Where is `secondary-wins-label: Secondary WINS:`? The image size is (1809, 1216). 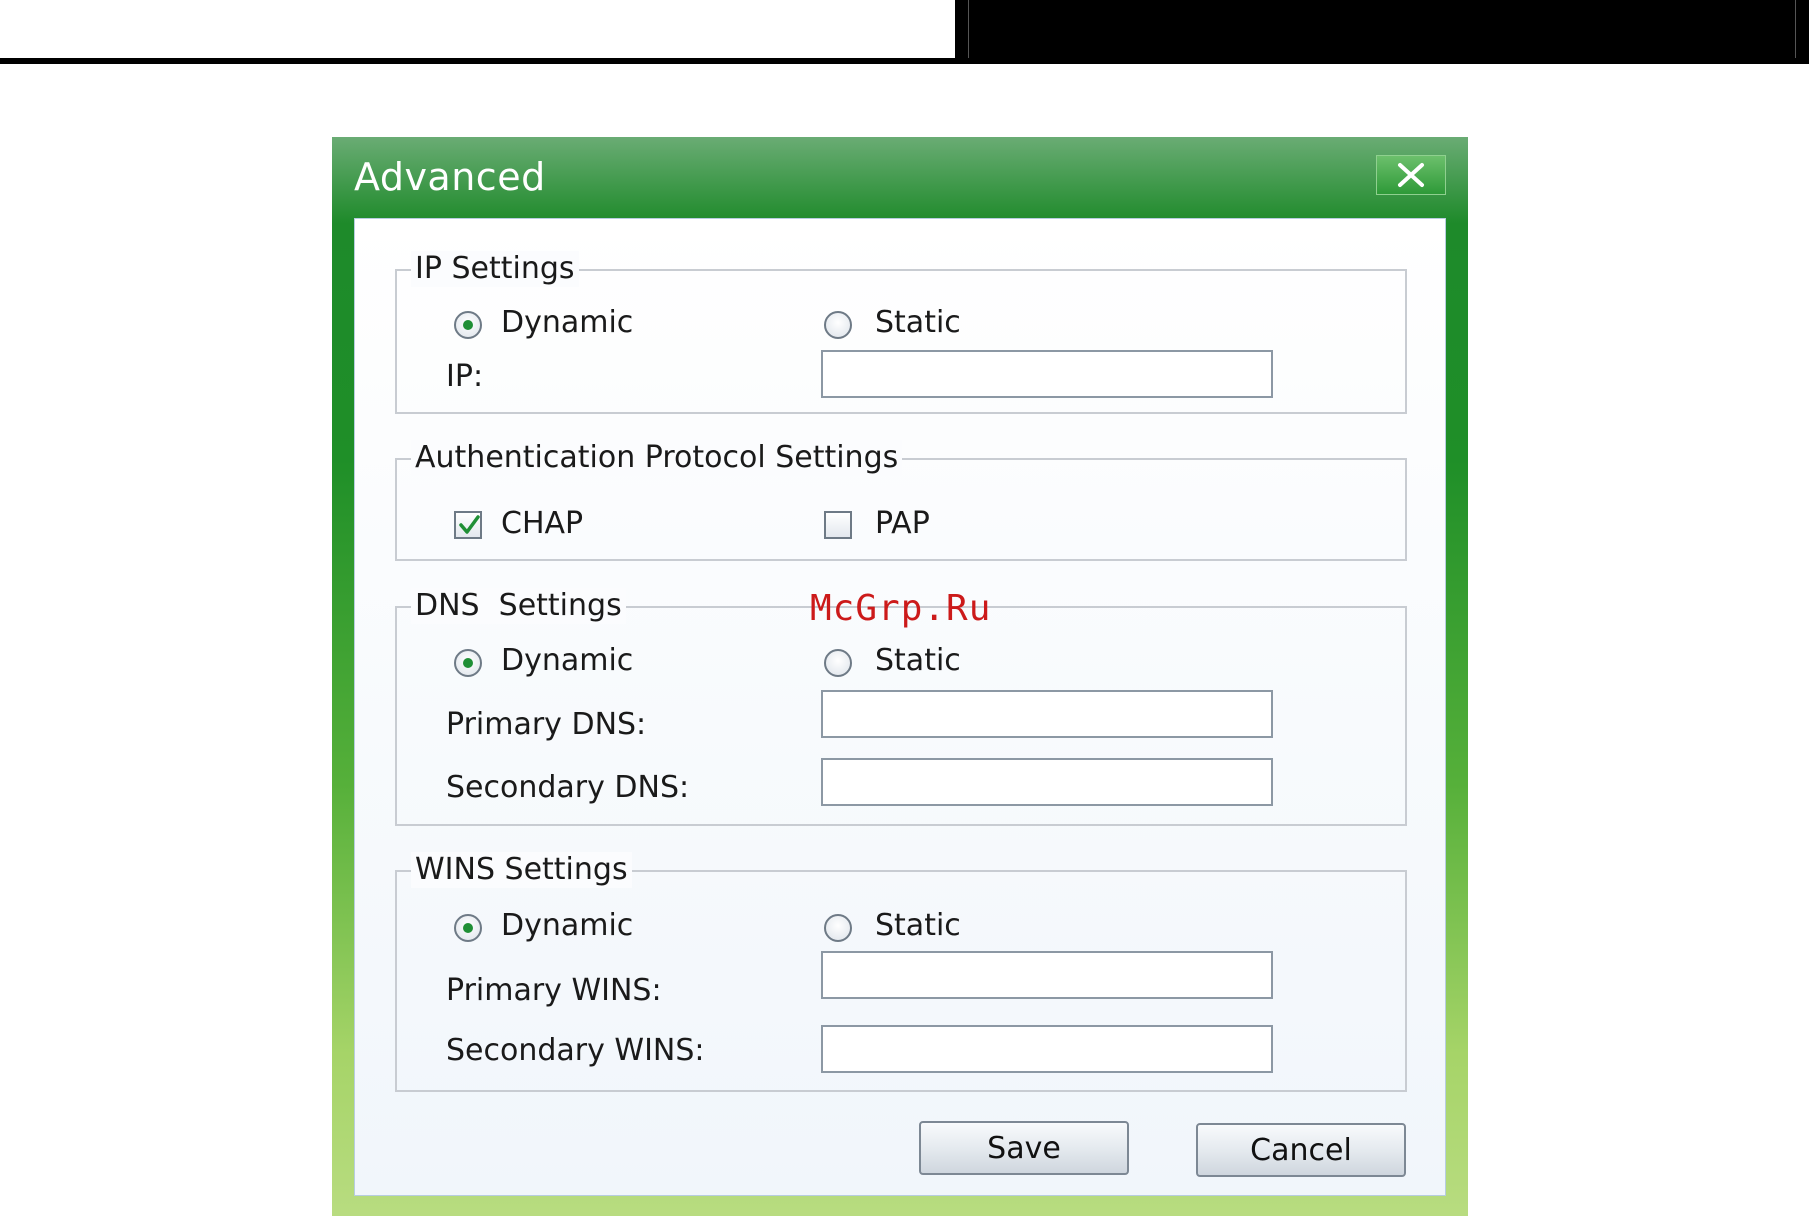
secondary-wins-label: Secondary WINS: is located at coordinates (575, 1050).